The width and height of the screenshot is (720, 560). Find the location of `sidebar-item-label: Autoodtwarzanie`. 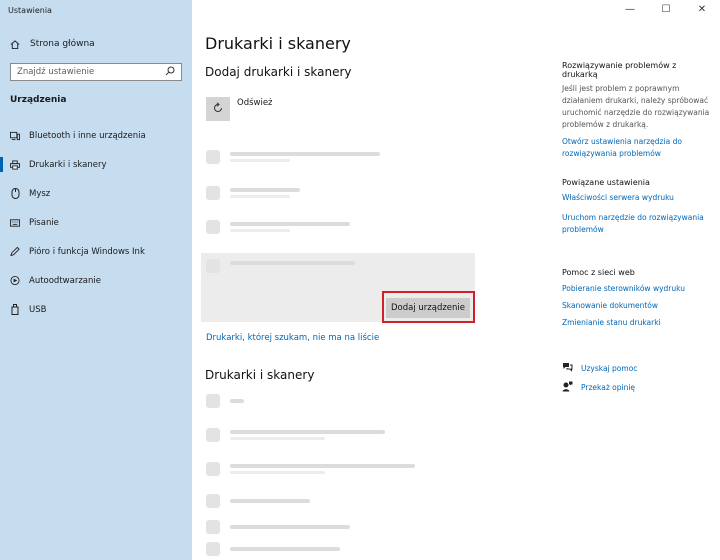

sidebar-item-label: Autoodtwarzanie is located at coordinates (65, 280).